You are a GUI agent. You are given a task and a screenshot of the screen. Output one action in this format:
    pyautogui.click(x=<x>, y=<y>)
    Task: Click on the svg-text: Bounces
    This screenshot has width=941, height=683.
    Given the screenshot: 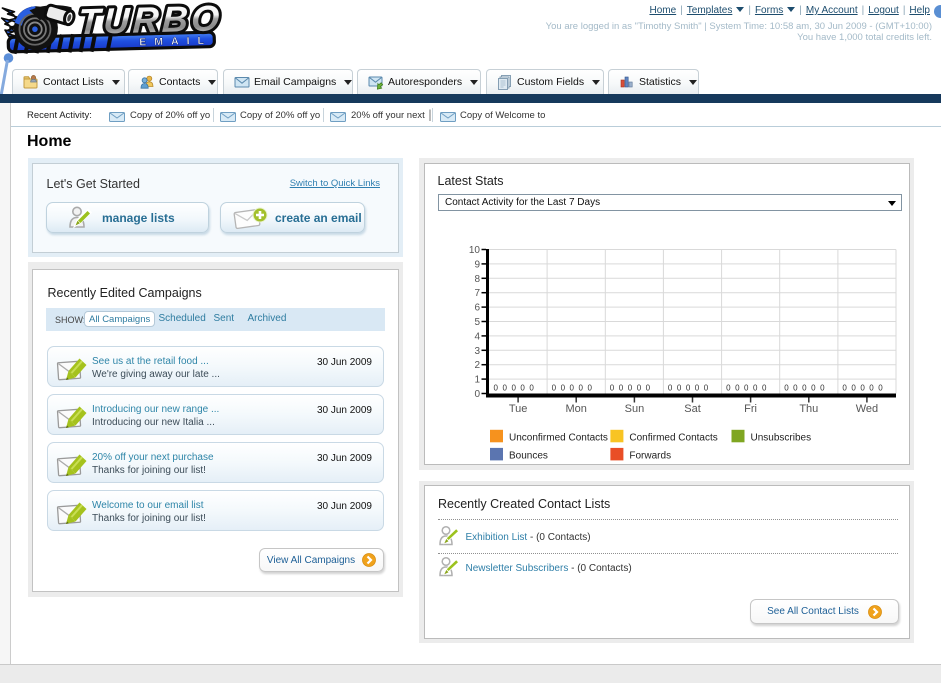 What is the action you would take?
    pyautogui.click(x=528, y=455)
    